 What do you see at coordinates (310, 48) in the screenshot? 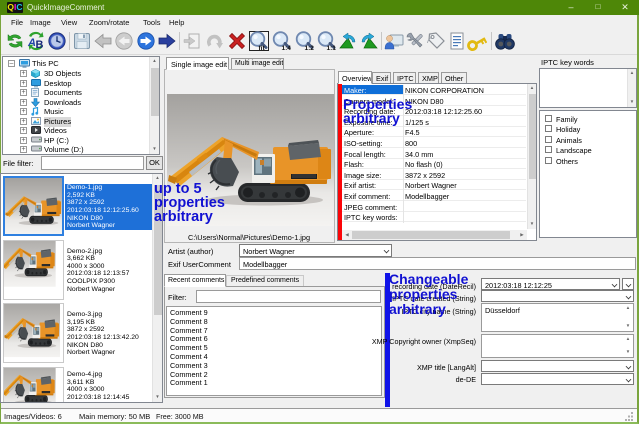
I see `svg-text: 1:2` at bounding box center [310, 48].